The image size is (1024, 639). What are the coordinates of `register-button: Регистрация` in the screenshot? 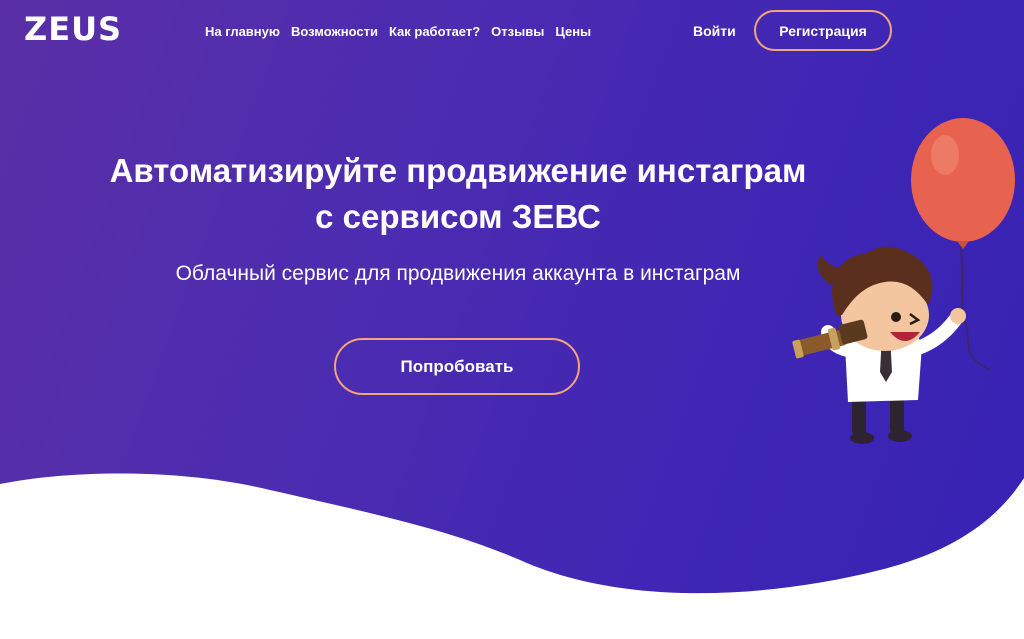 It's located at (823, 30).